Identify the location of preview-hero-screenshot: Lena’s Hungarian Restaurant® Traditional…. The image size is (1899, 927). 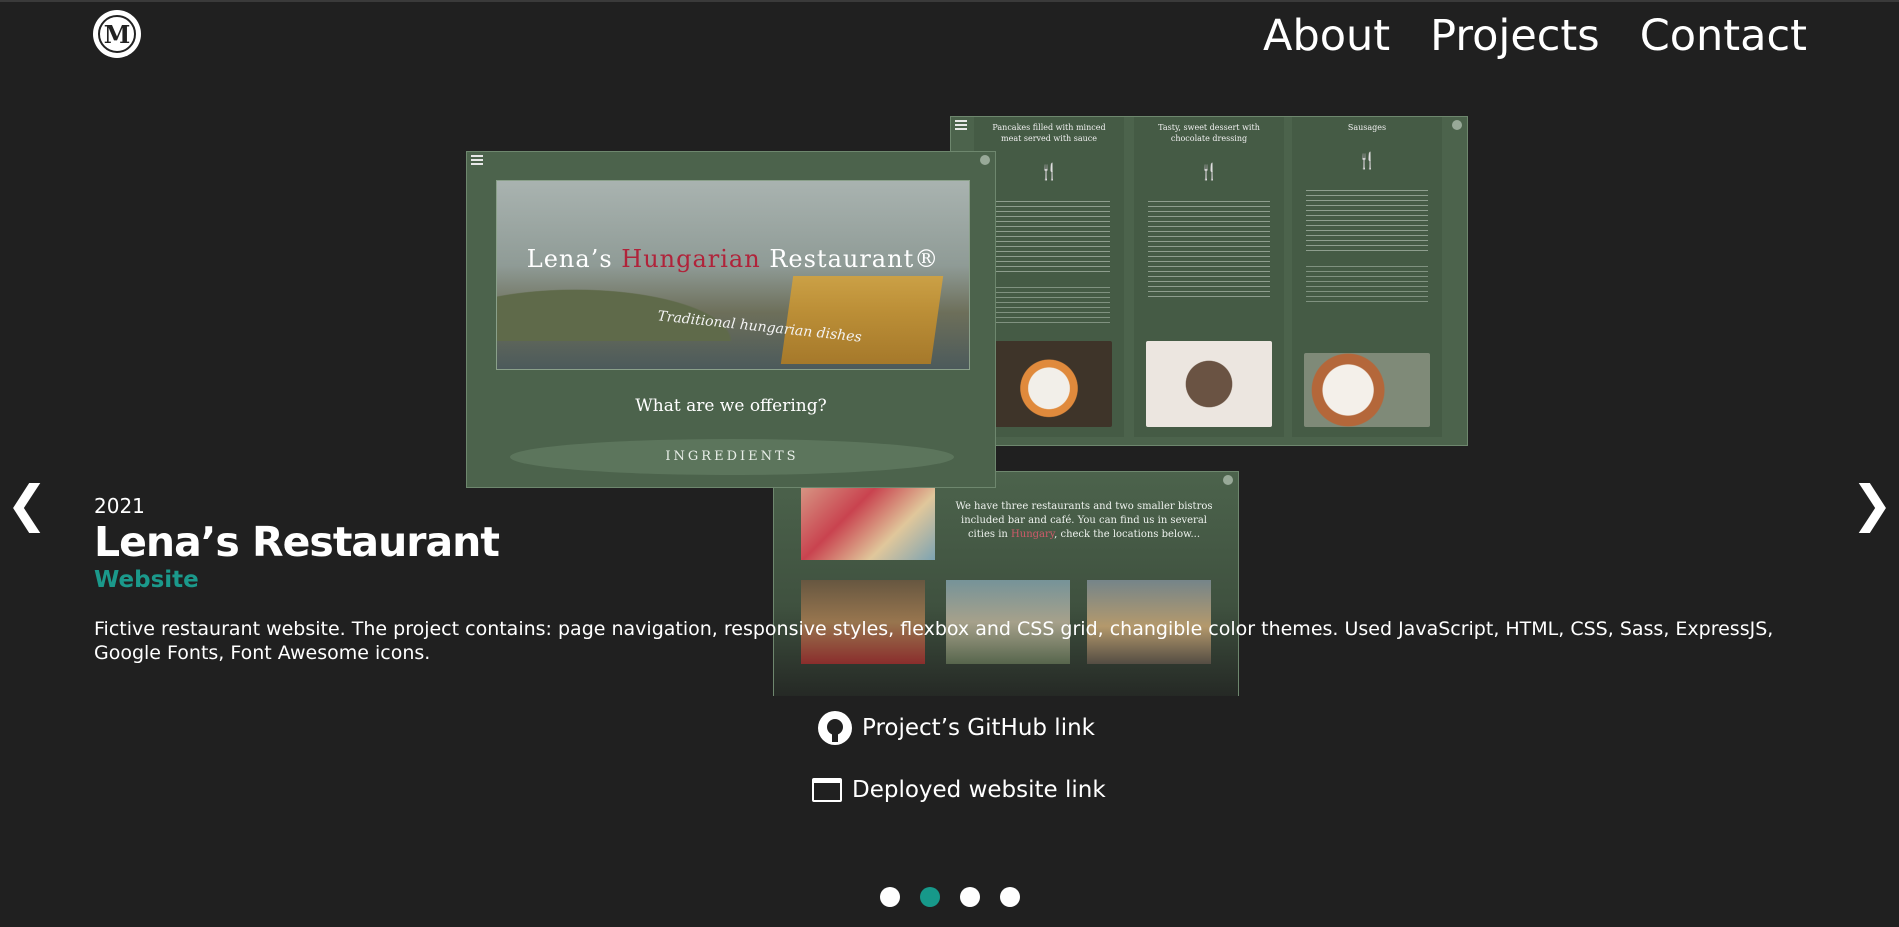
(731, 319).